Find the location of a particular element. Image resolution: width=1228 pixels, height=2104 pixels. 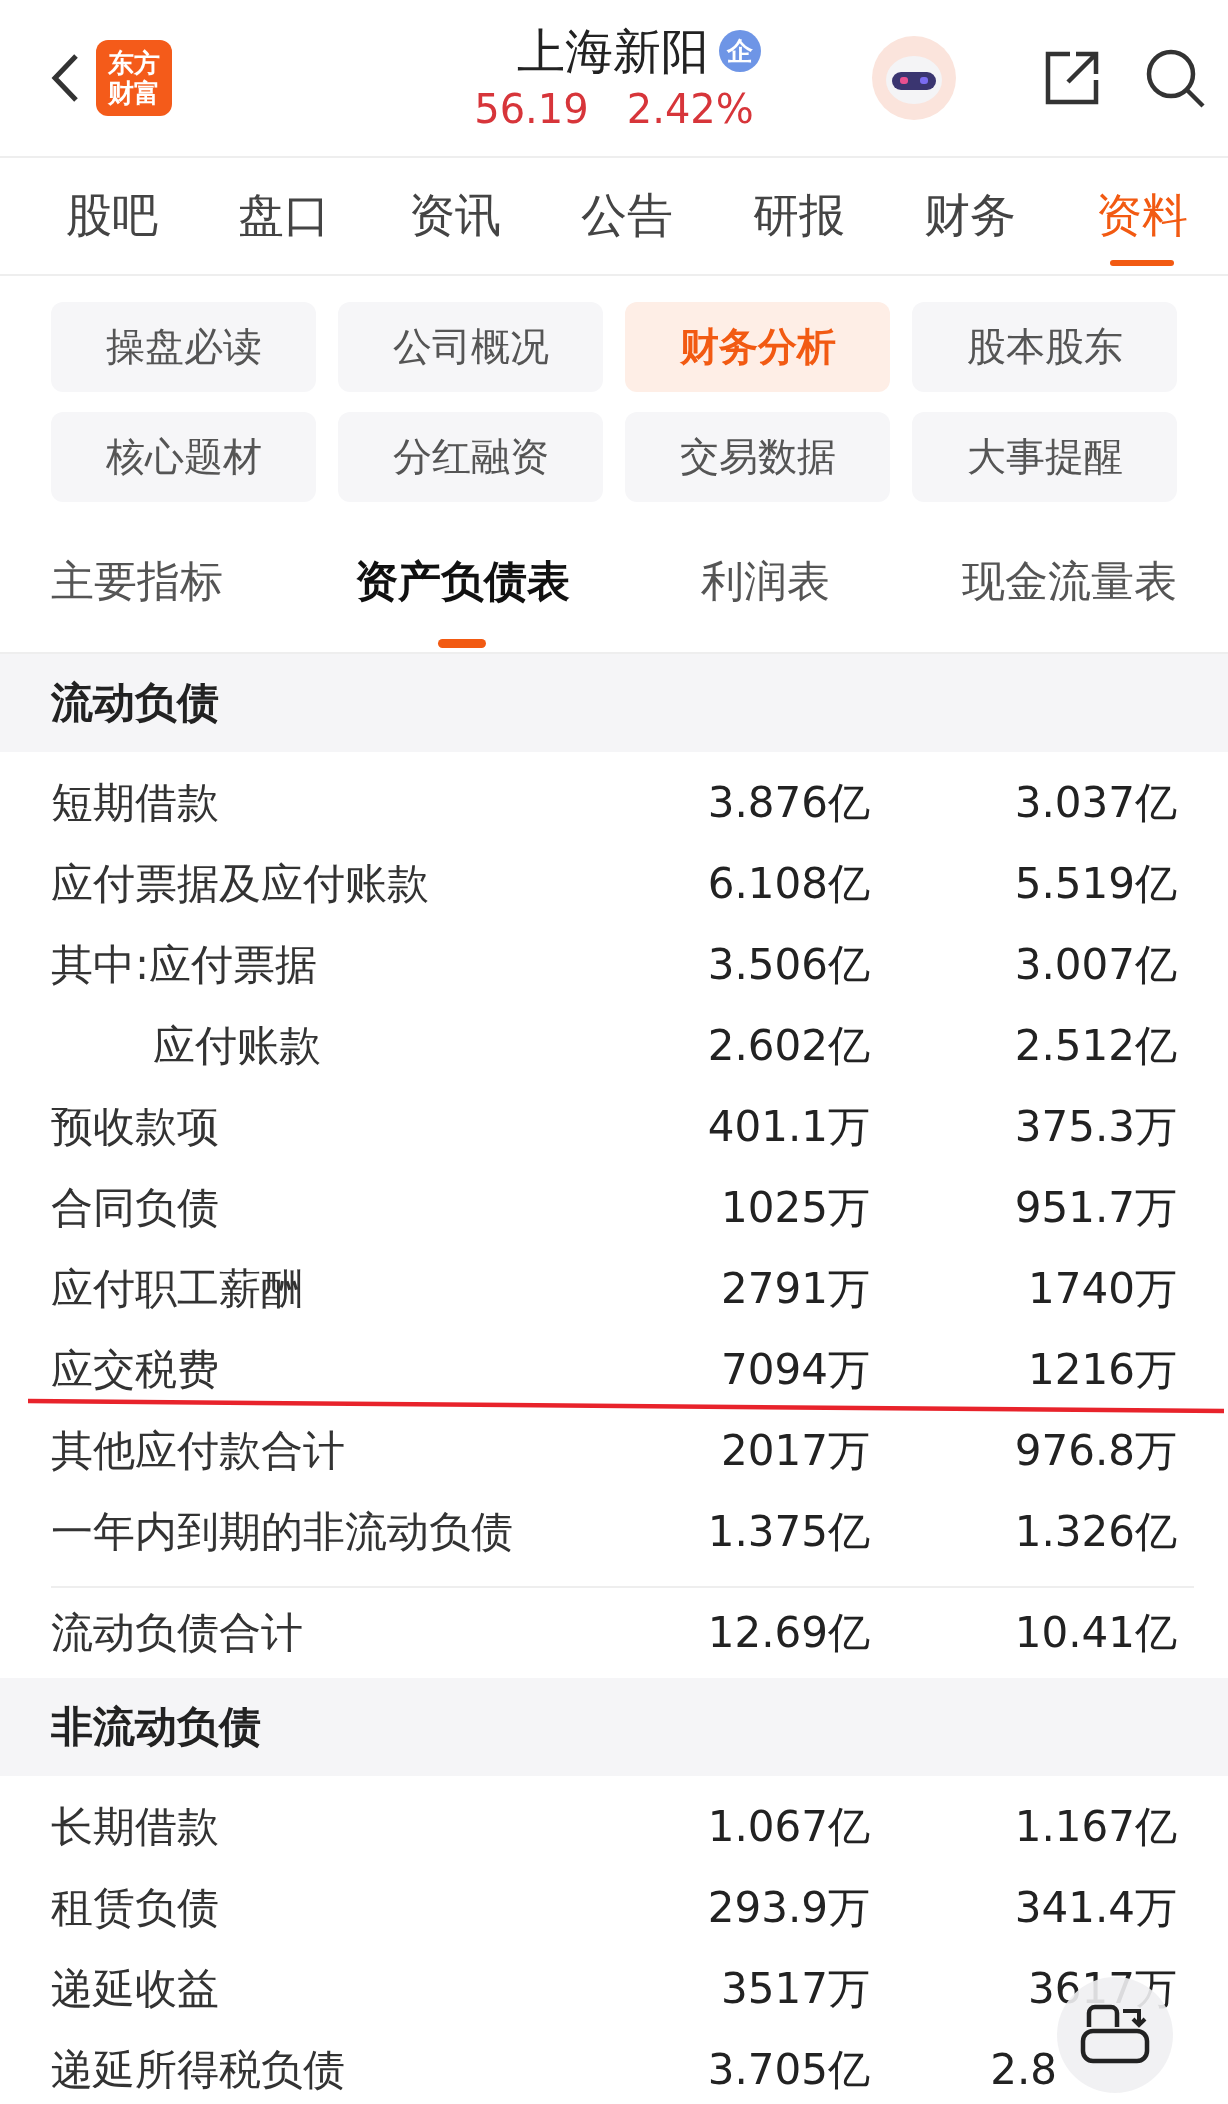

row-value: 401.1万 is located at coordinates (788, 1126).